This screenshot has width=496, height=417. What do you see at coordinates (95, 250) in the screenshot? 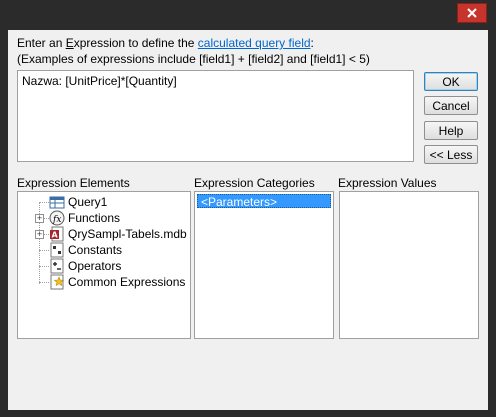
I see `tree-item-label: Constants` at bounding box center [95, 250].